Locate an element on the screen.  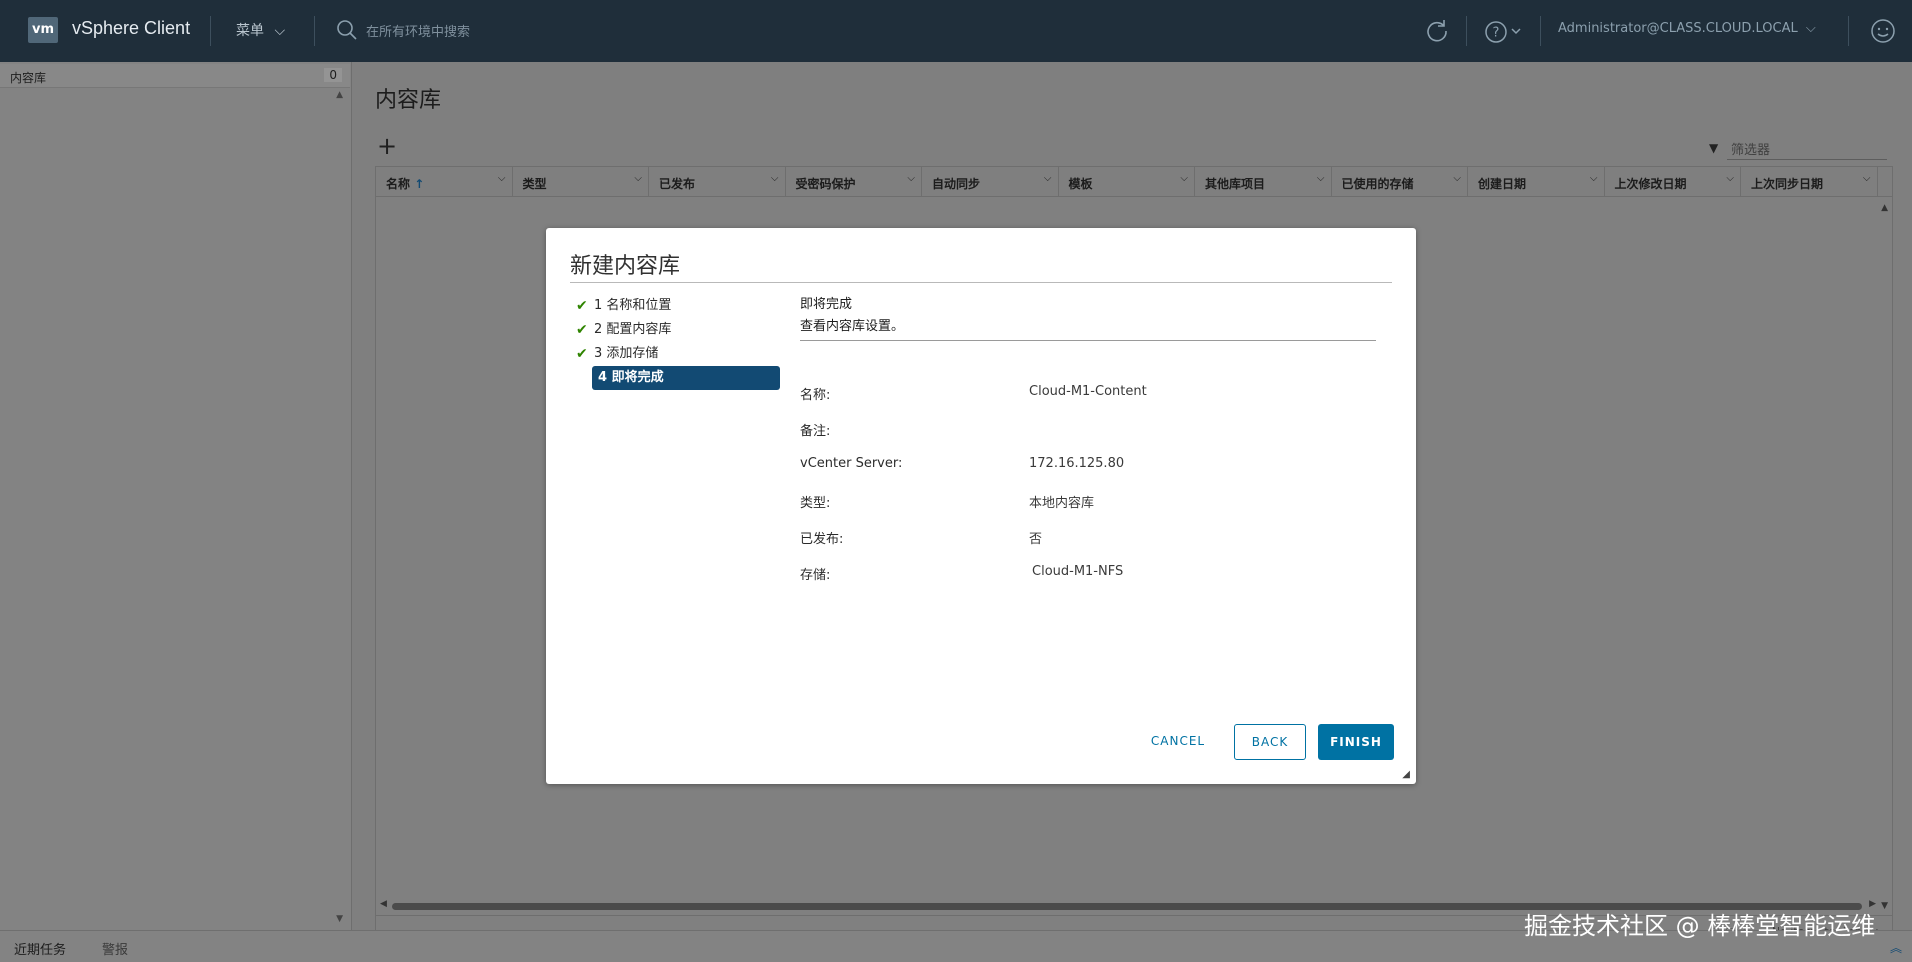
tab-recent-tasks: 近期任务 is located at coordinates (40, 948).